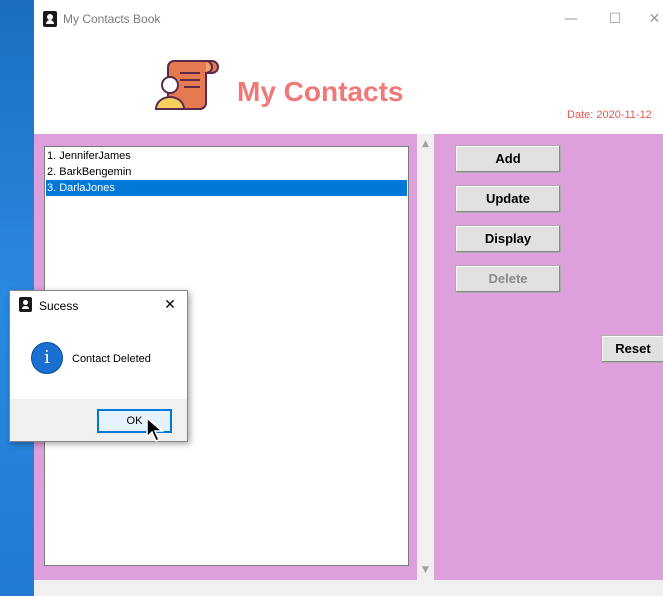  Describe the element at coordinates (348, 19) in the screenshot. I see `title-bar: My Contacts Book — ☐ ✕` at that location.